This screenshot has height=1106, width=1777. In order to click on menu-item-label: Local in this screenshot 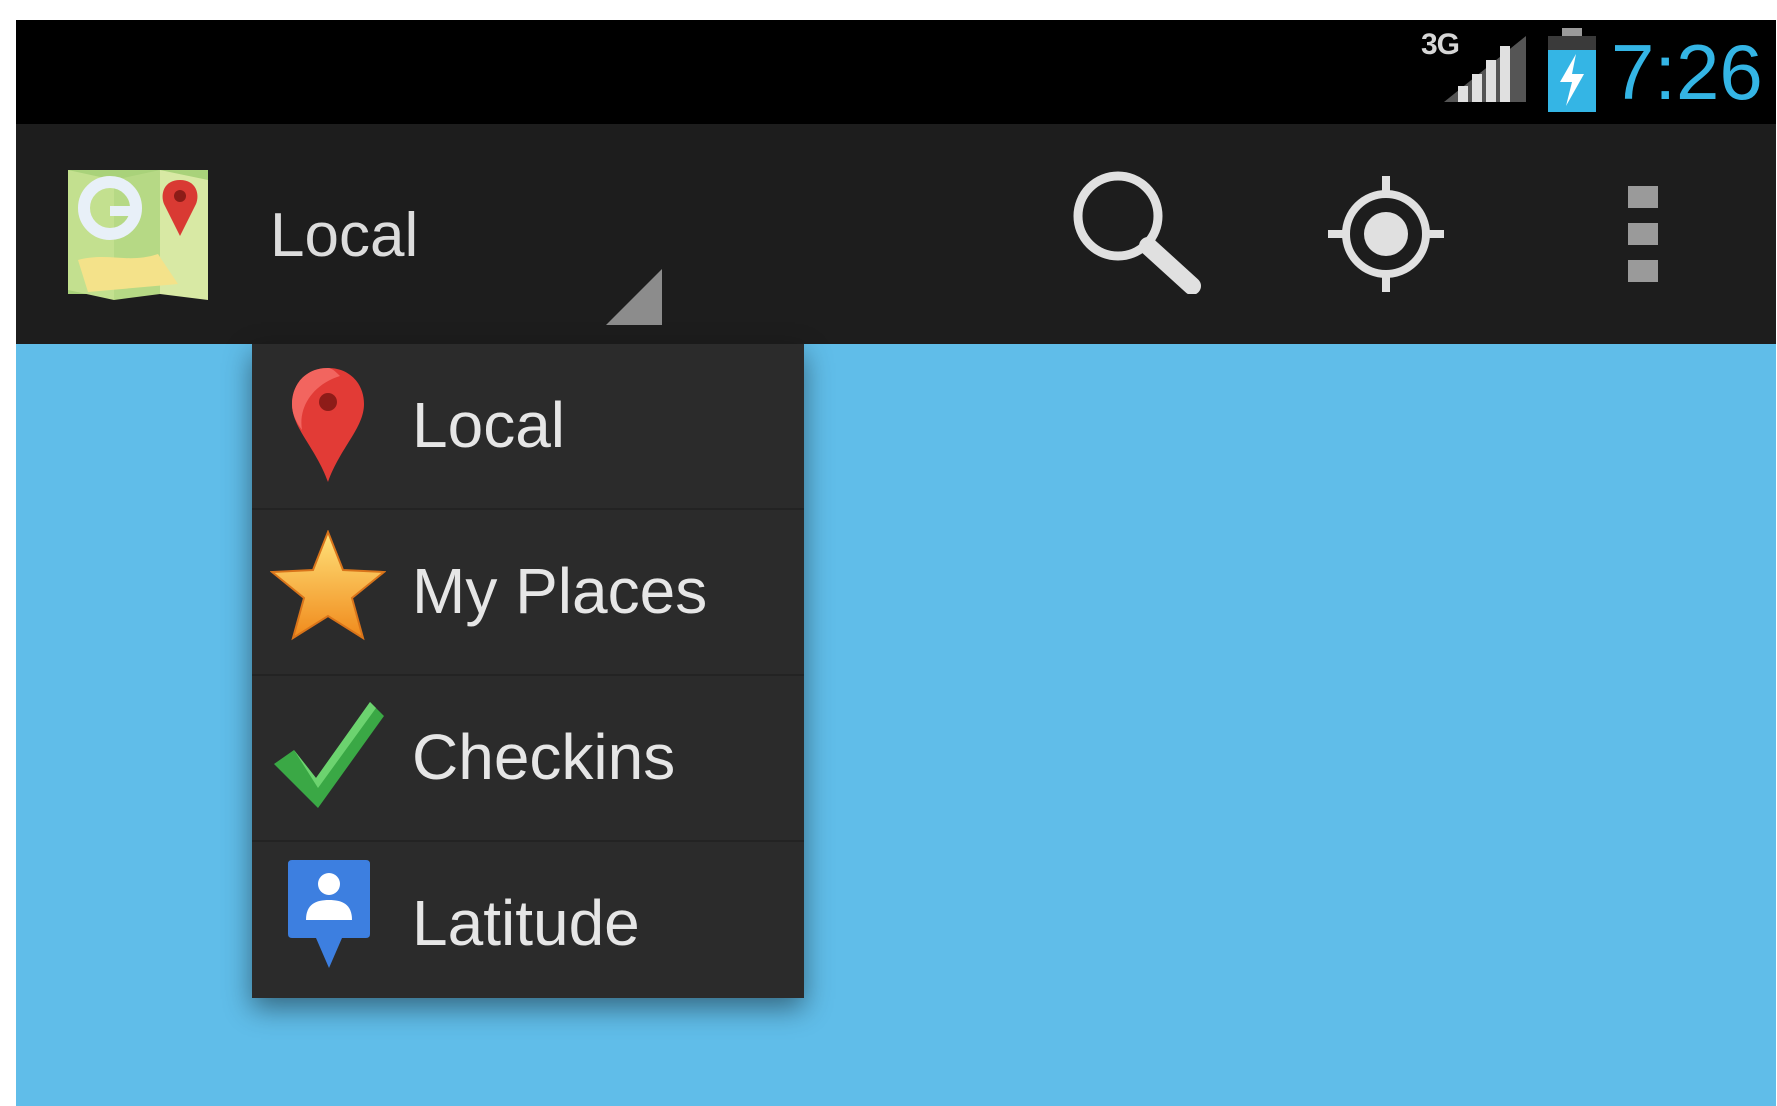, I will do `click(488, 425)`.